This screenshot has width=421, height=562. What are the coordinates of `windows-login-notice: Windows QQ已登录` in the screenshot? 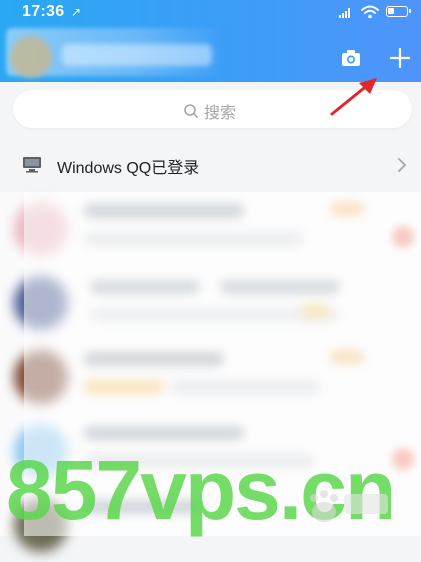 It's located at (210, 164).